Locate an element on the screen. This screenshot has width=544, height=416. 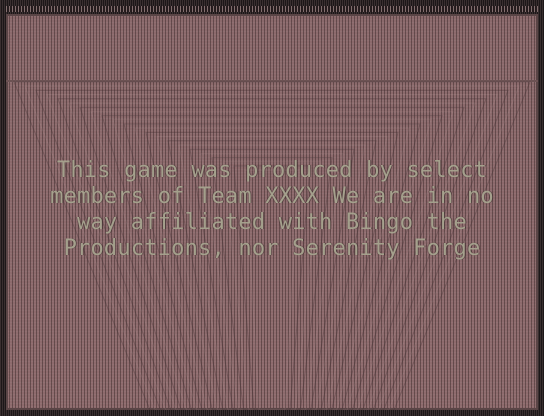
disclaimer-line-3: way affiliated with Bingo the is located at coordinates (272, 222).